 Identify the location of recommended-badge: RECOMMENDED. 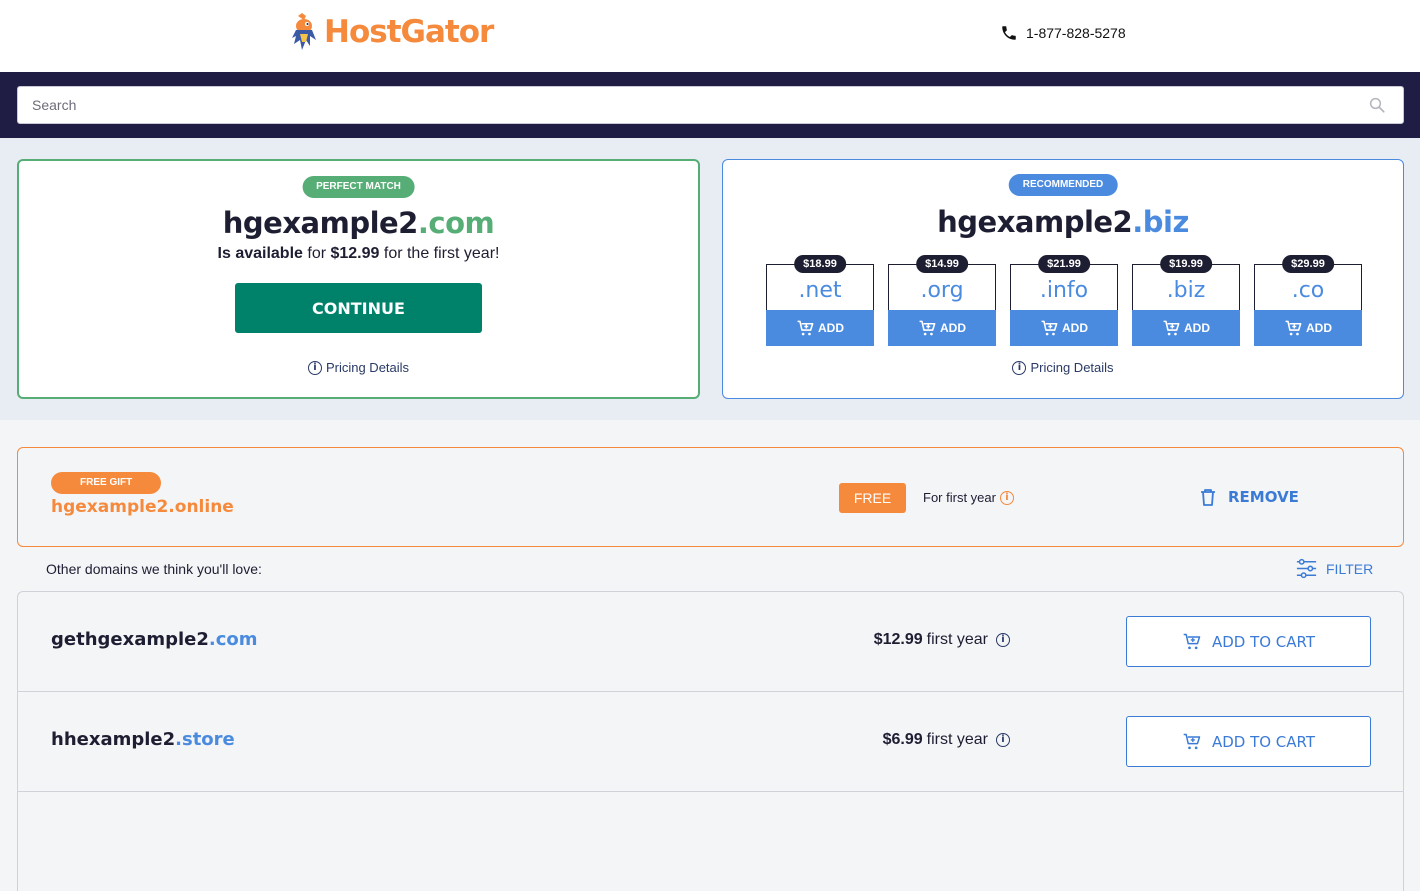
(1063, 185).